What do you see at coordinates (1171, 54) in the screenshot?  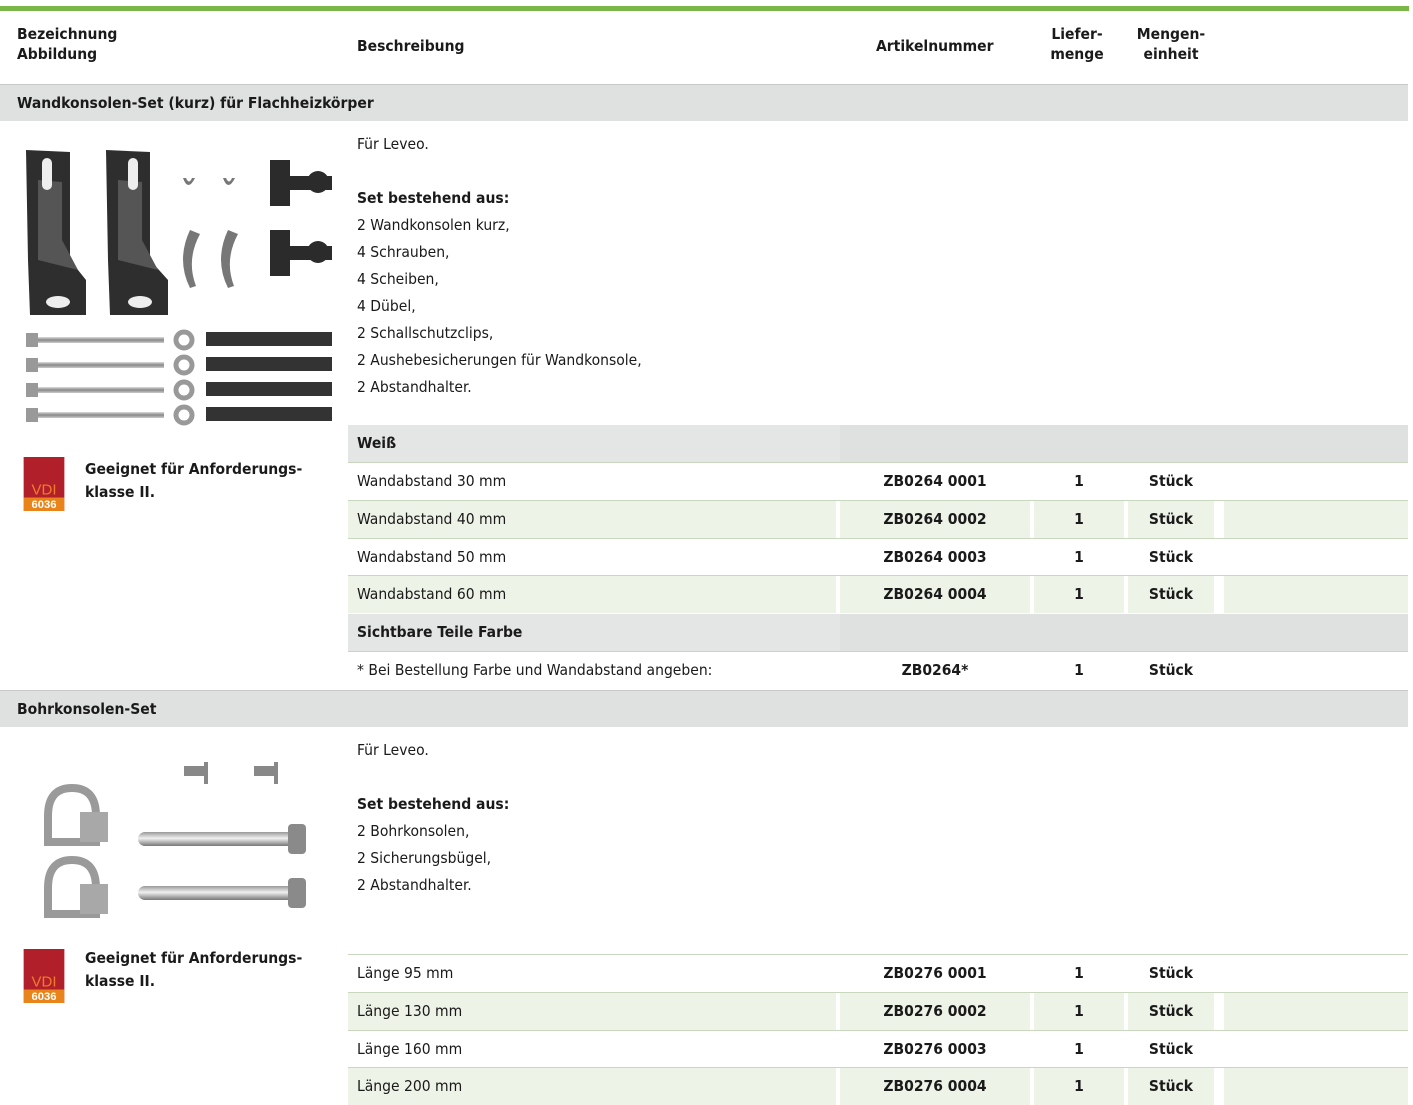 I see `header-mengeneinheit-line2: einheit` at bounding box center [1171, 54].